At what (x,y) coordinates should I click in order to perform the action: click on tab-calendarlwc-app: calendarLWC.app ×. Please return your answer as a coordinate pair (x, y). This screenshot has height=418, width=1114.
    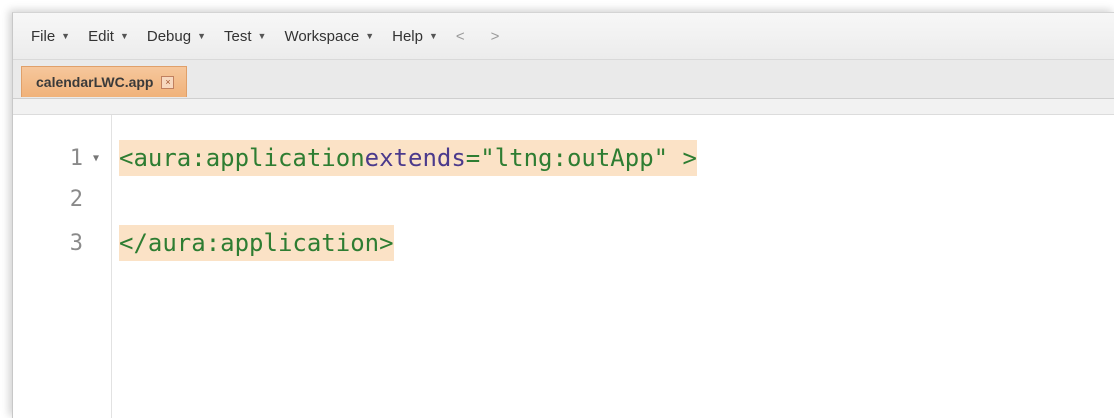
    Looking at the image, I should click on (104, 81).